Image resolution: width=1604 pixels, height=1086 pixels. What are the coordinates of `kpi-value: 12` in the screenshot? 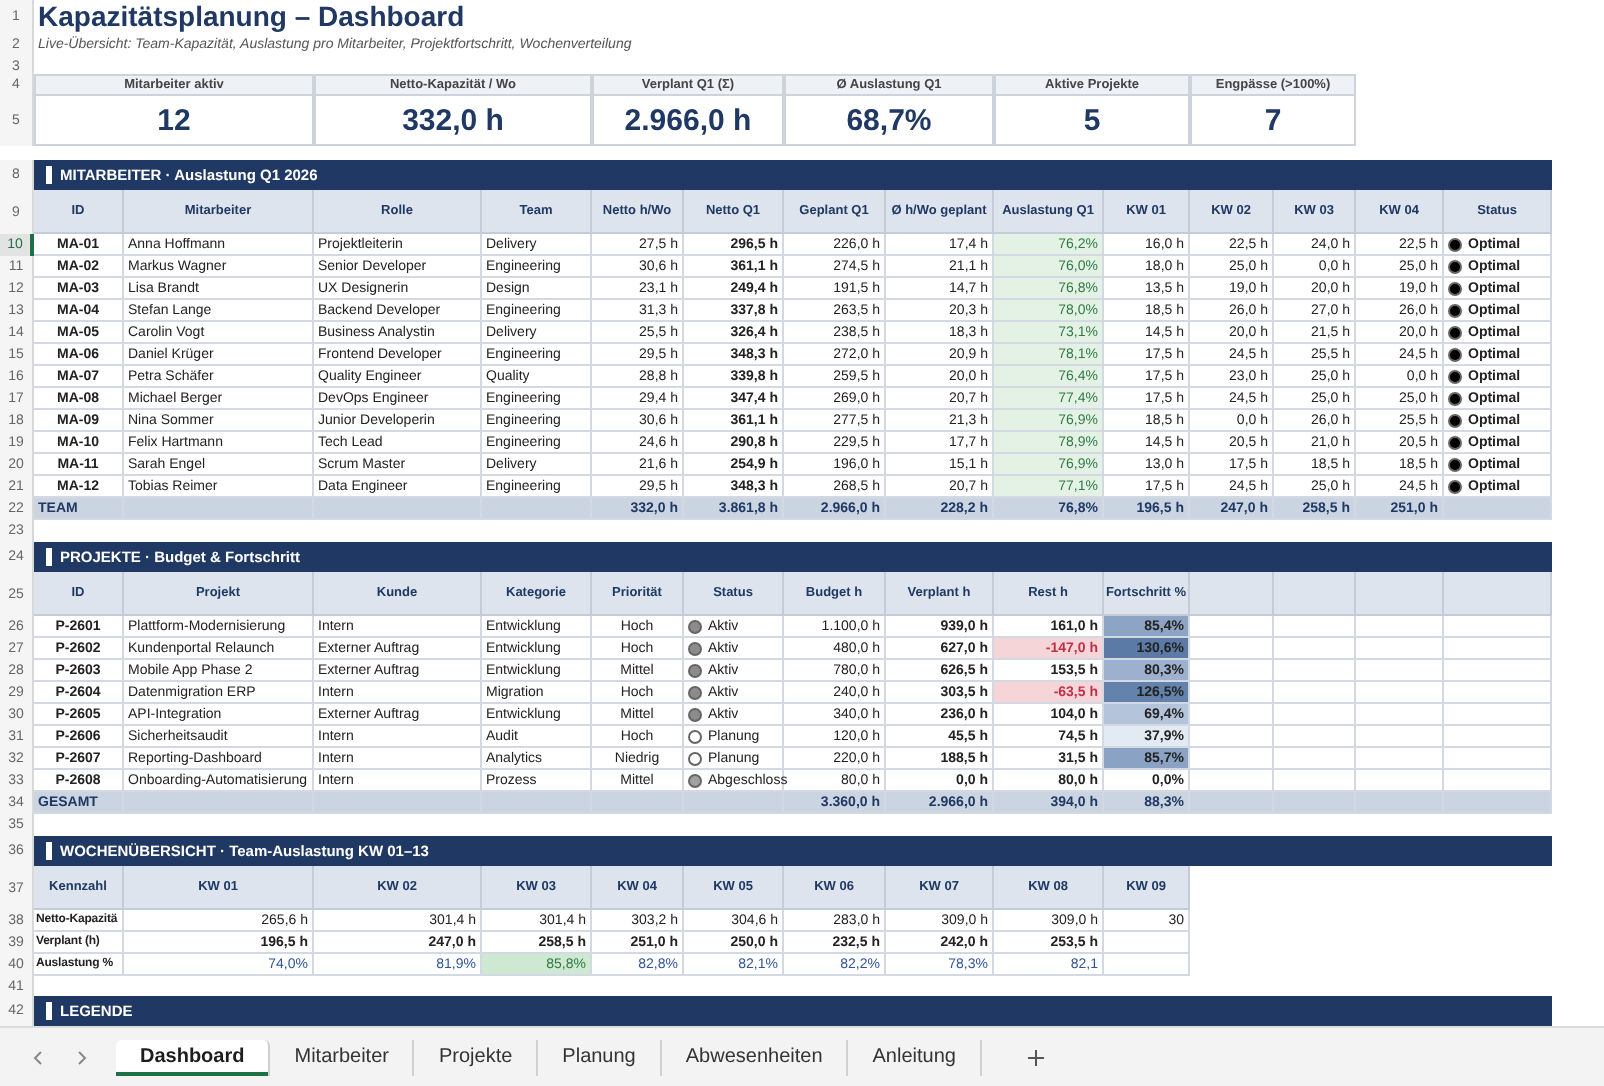 It's located at (174, 121).